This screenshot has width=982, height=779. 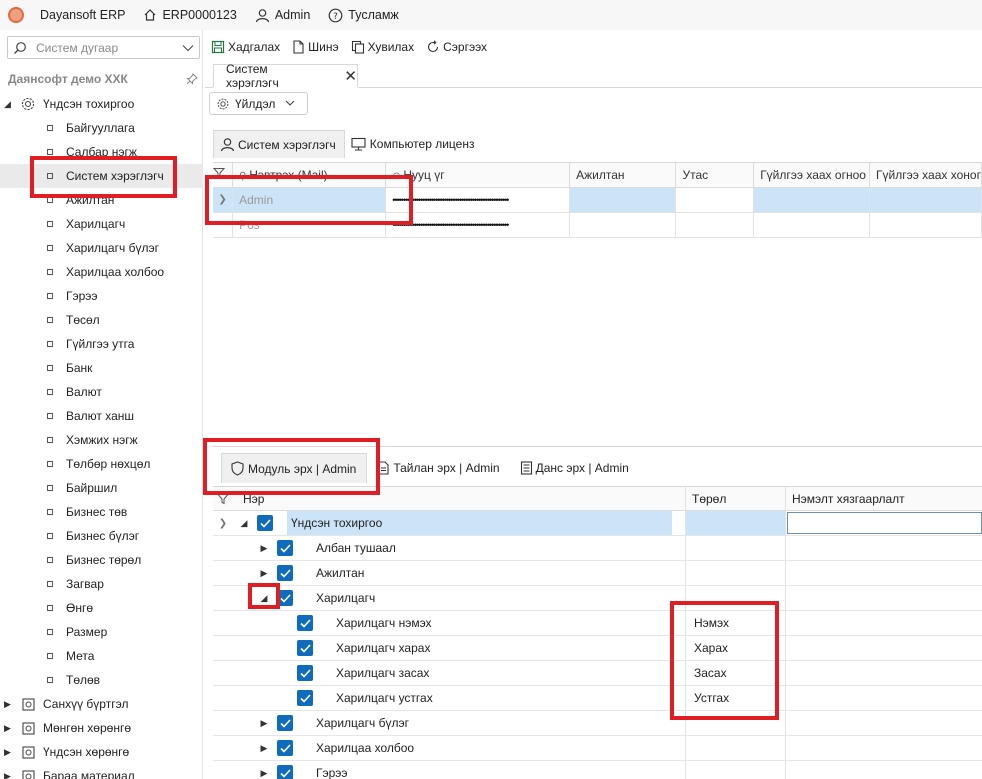 I want to click on restriction-editor, so click(x=884, y=523).